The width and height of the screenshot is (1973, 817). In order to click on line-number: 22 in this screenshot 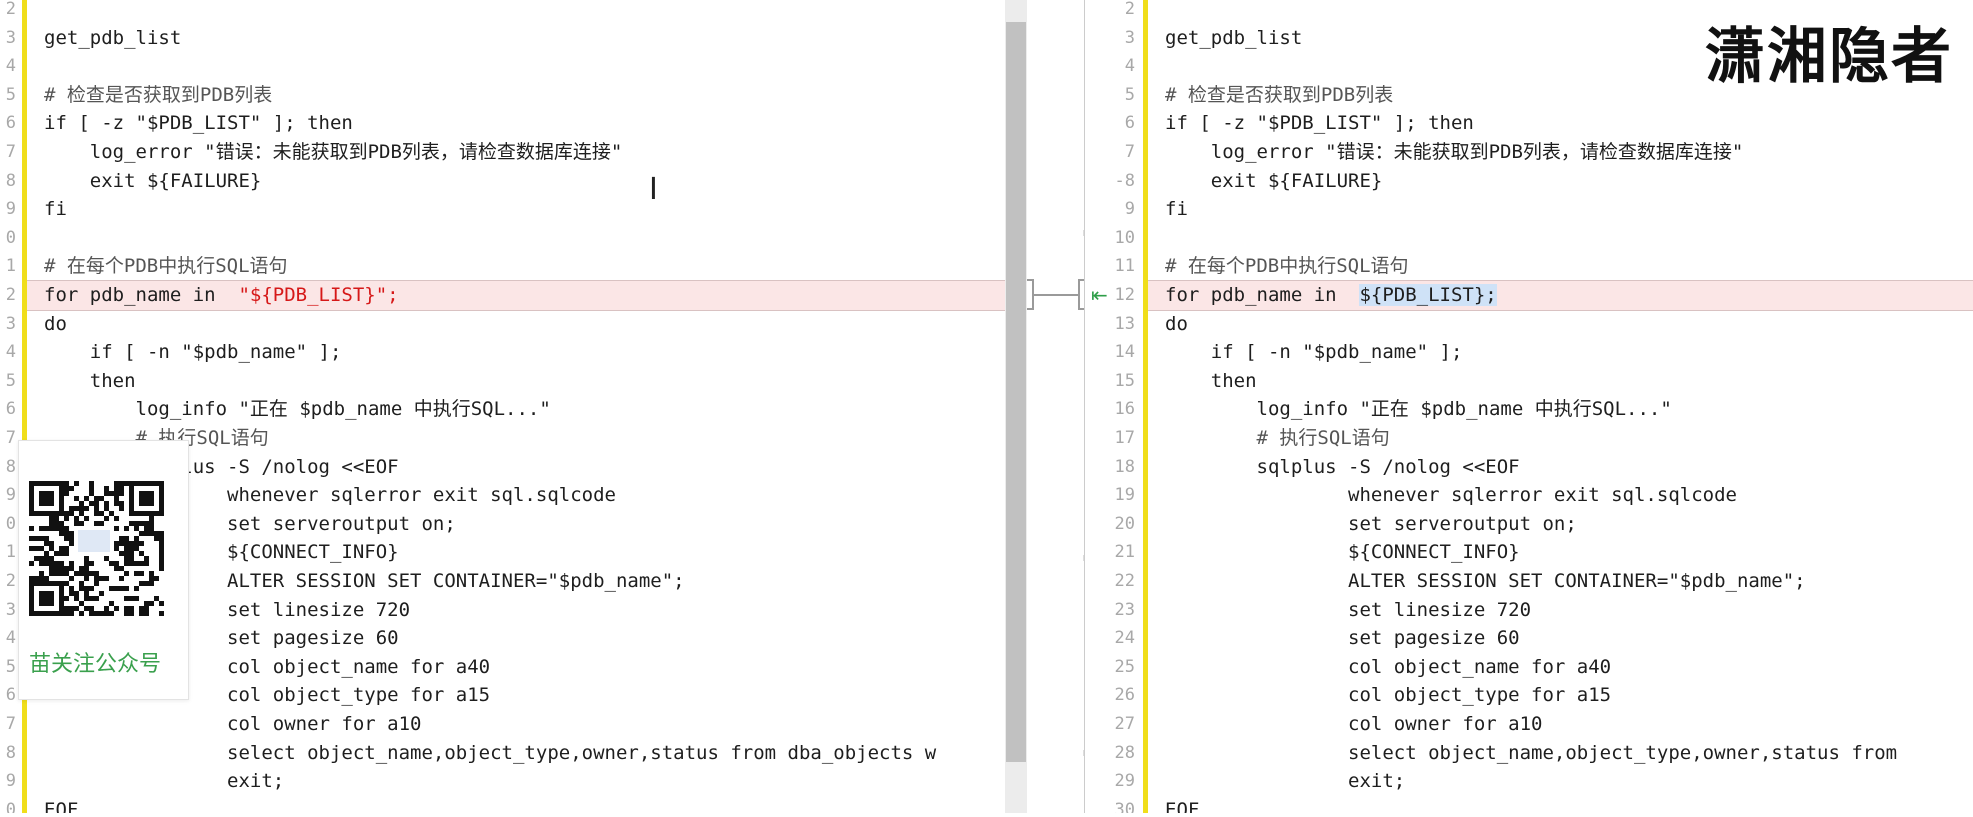, I will do `click(1124, 581)`.